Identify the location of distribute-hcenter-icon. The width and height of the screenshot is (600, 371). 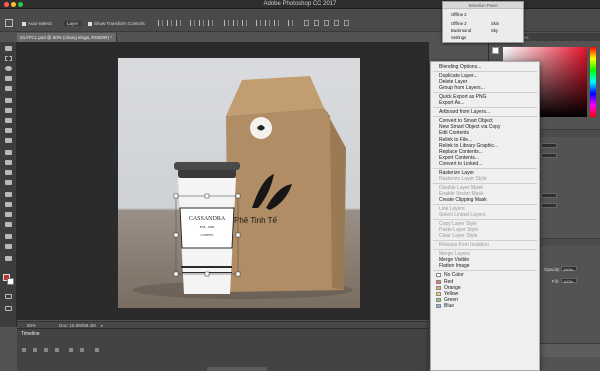
(267, 23).